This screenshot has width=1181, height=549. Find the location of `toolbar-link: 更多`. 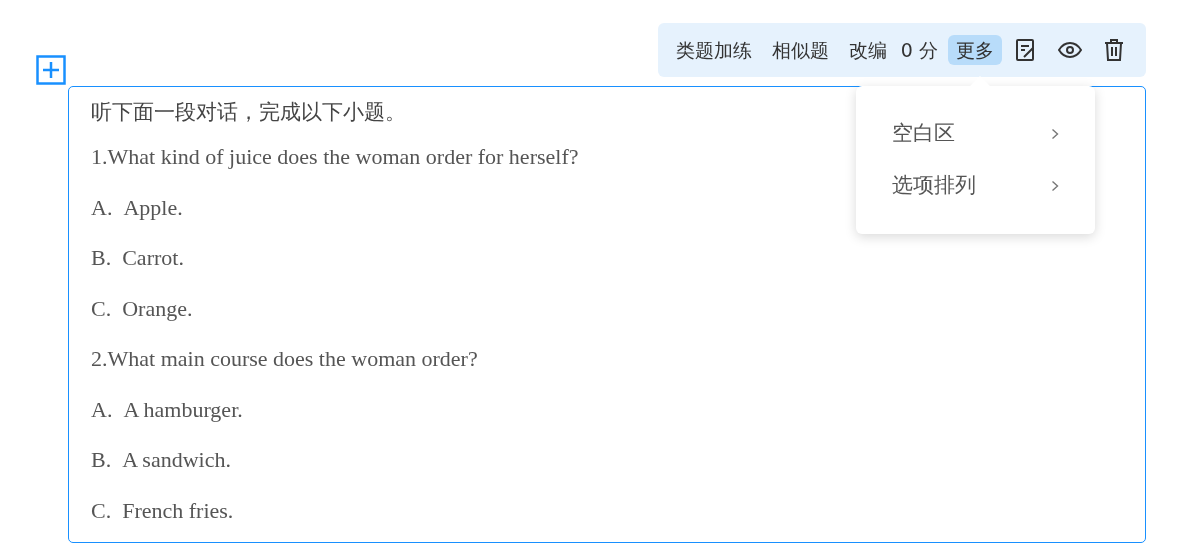

toolbar-link: 更多 is located at coordinates (975, 50).